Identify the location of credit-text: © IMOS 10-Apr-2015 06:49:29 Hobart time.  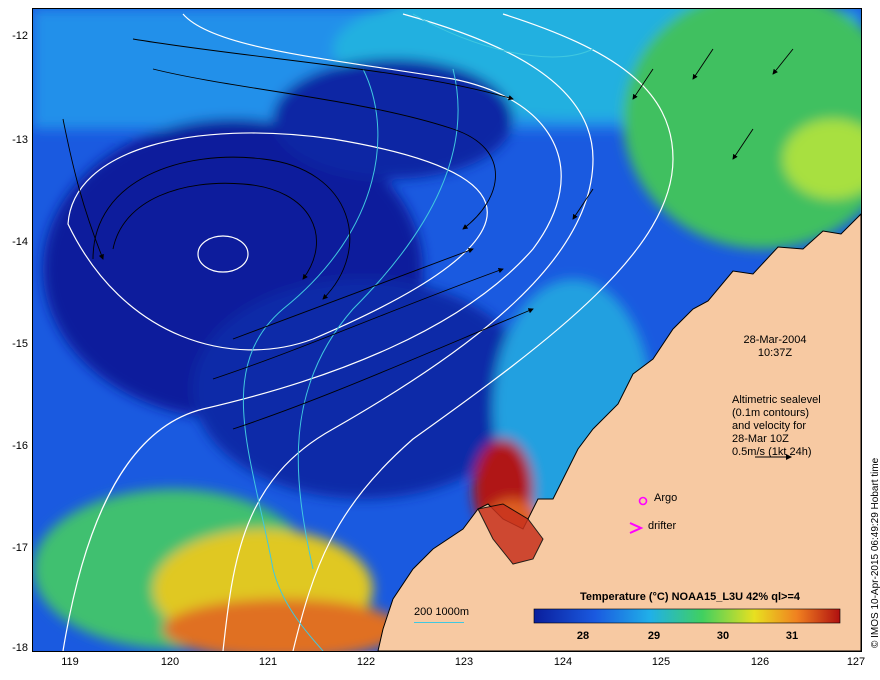
(875, 552).